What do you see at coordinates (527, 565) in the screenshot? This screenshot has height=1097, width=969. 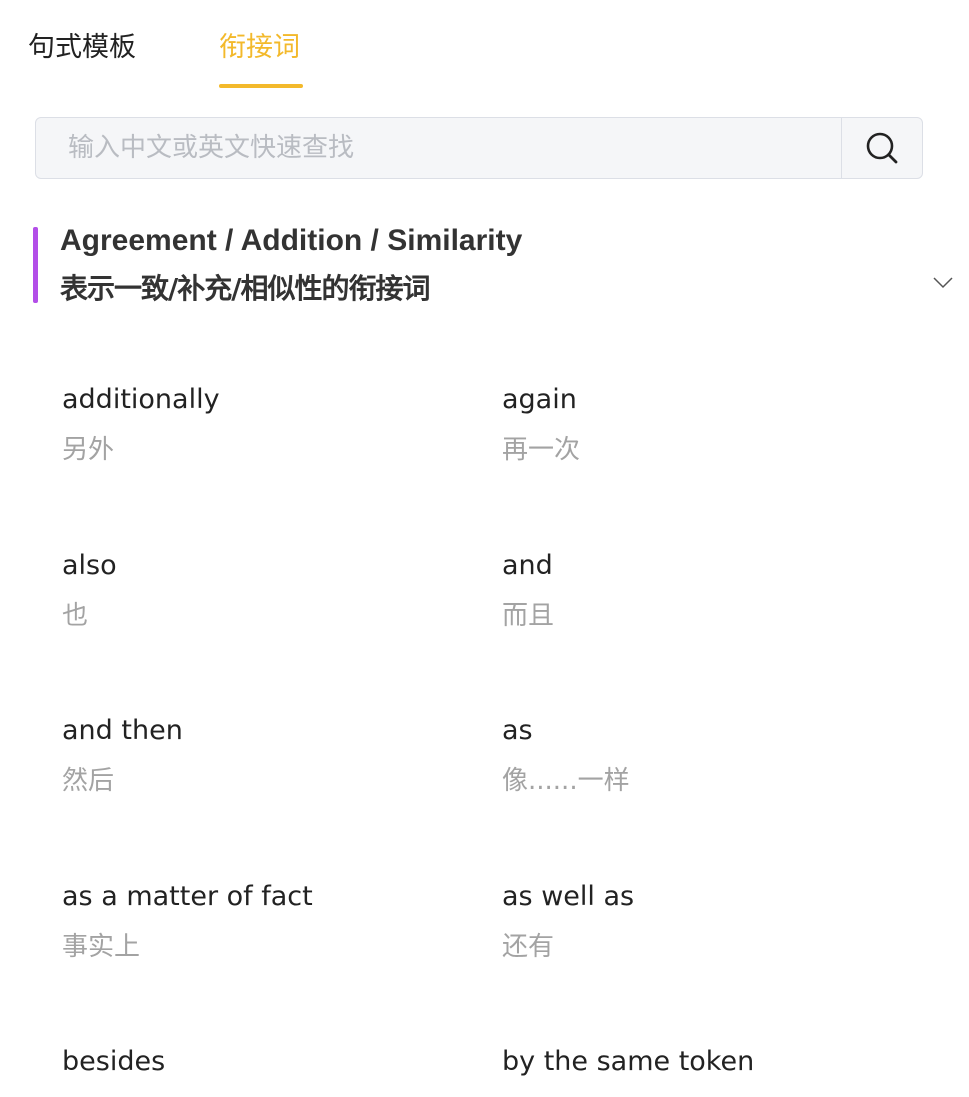 I see `word-english: and` at bounding box center [527, 565].